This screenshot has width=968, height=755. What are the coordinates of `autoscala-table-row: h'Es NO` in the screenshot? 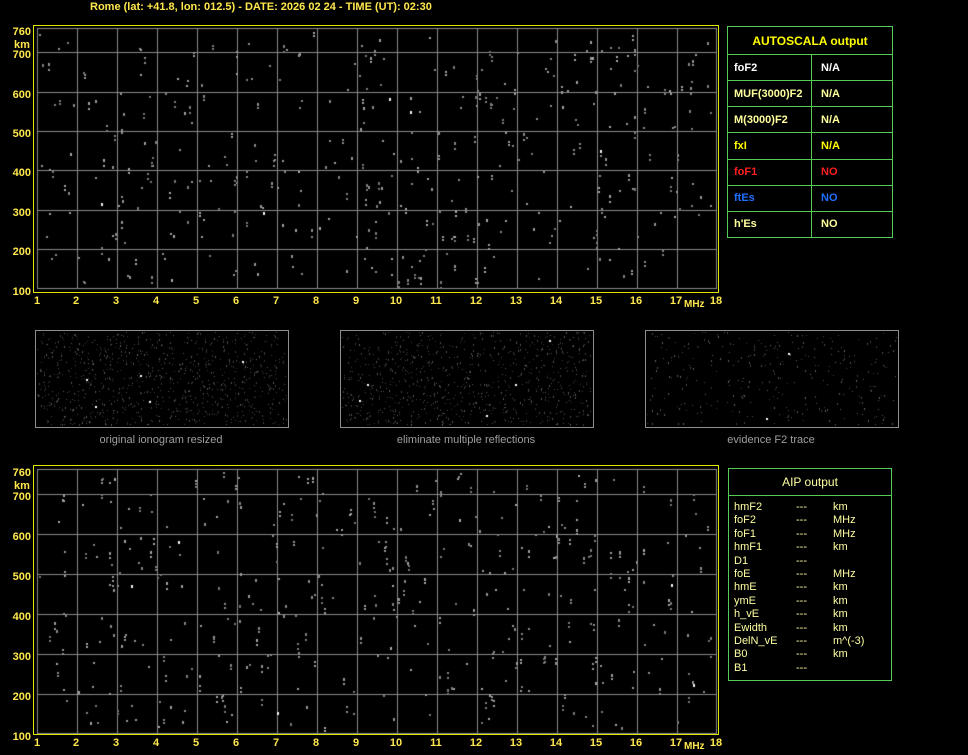 It's located at (810, 224).